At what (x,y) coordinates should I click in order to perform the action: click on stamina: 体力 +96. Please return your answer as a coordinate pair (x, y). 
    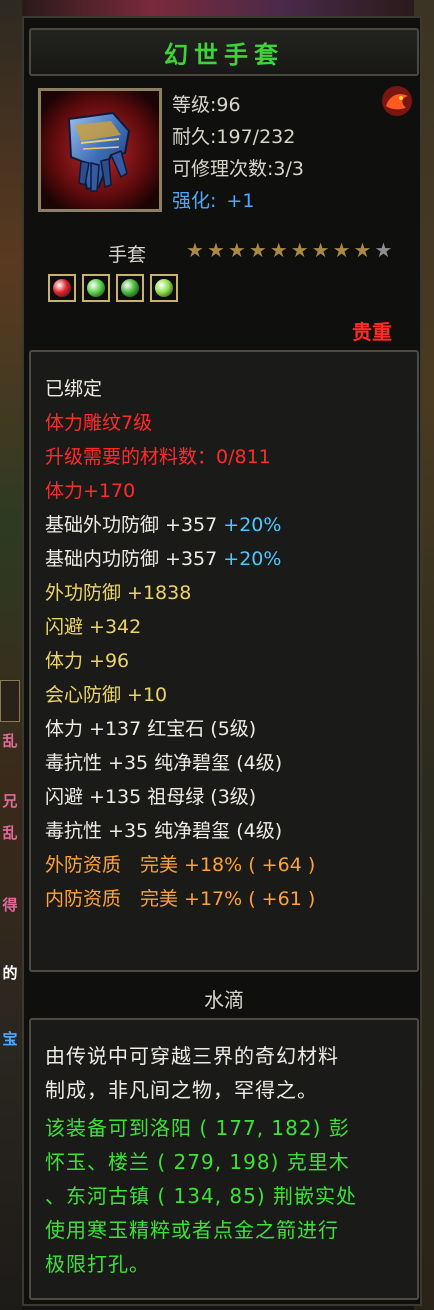
    Looking at the image, I should click on (87, 661).